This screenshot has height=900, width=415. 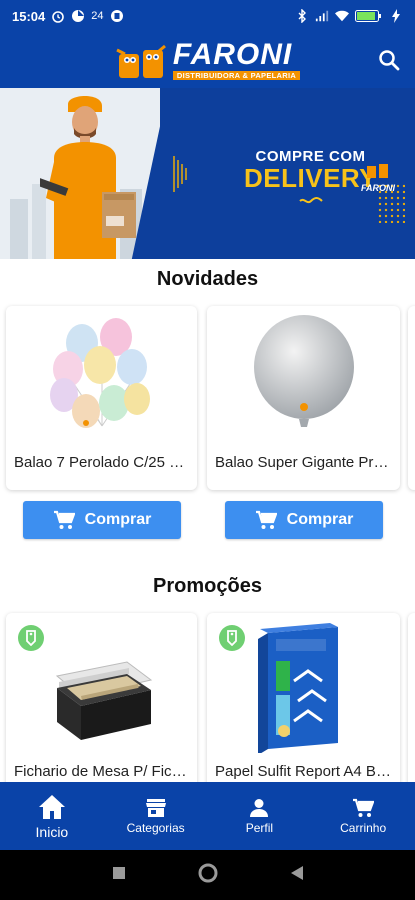 What do you see at coordinates (310, 200) in the screenshot?
I see `swoosh-icon` at bounding box center [310, 200].